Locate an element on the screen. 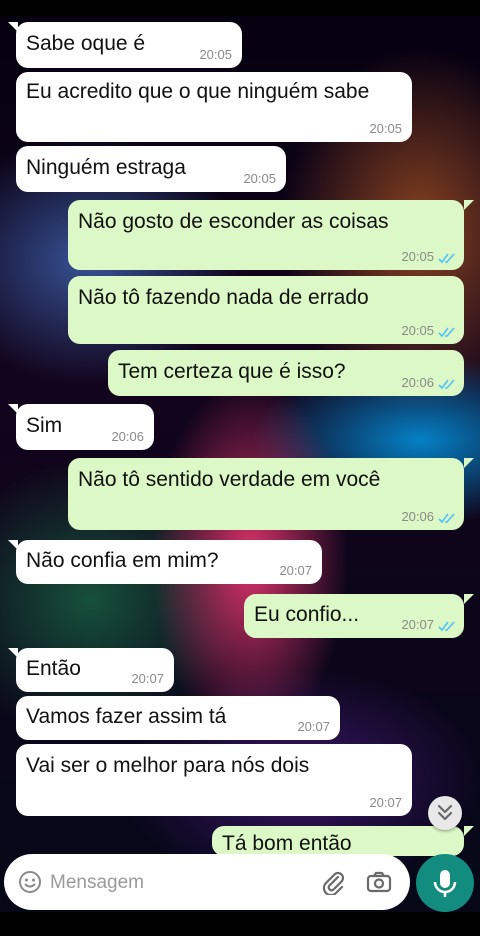 This screenshot has width=480, height=936. message-text: Não gosto de esconder as coisas is located at coordinates (233, 221).